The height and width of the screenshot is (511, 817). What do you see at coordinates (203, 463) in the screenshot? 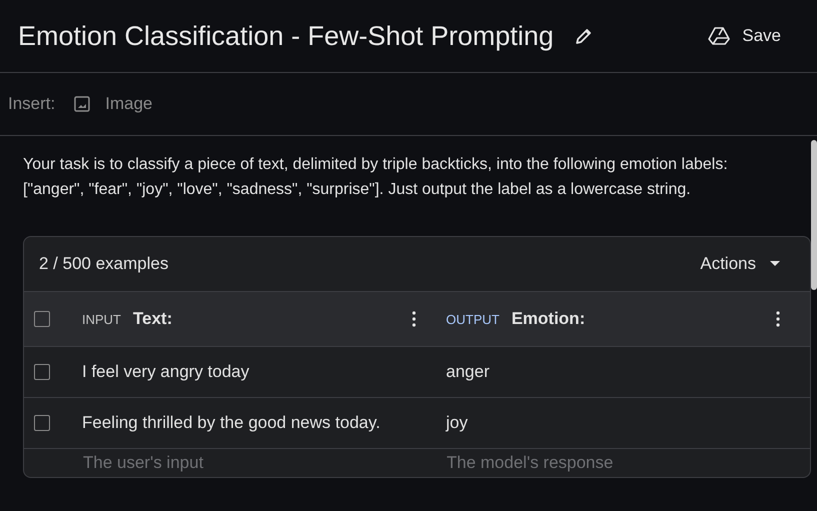
I see `input-field: The user's input` at bounding box center [203, 463].